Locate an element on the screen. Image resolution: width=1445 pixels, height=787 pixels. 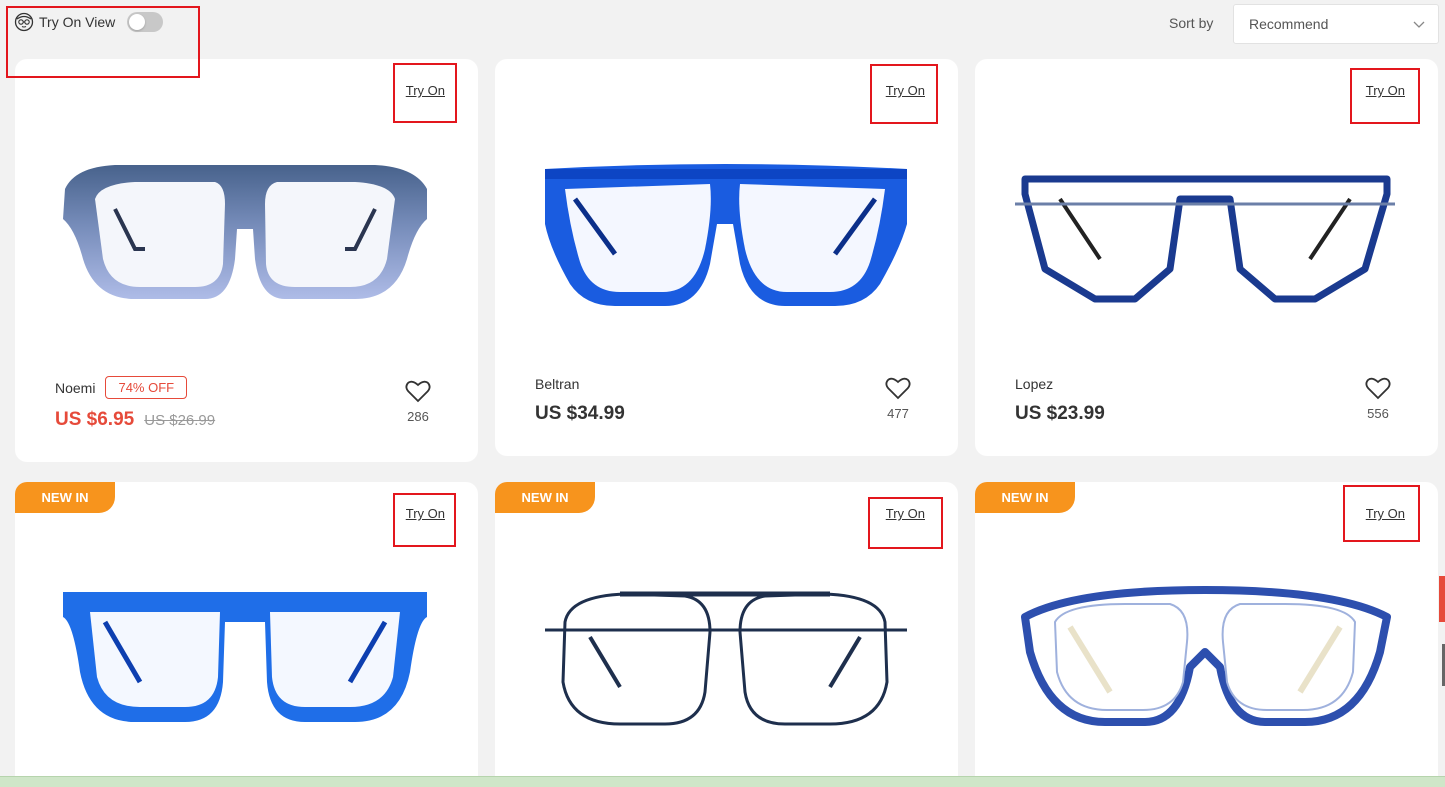
product-price: US $34.99 is located at coordinates (580, 413).